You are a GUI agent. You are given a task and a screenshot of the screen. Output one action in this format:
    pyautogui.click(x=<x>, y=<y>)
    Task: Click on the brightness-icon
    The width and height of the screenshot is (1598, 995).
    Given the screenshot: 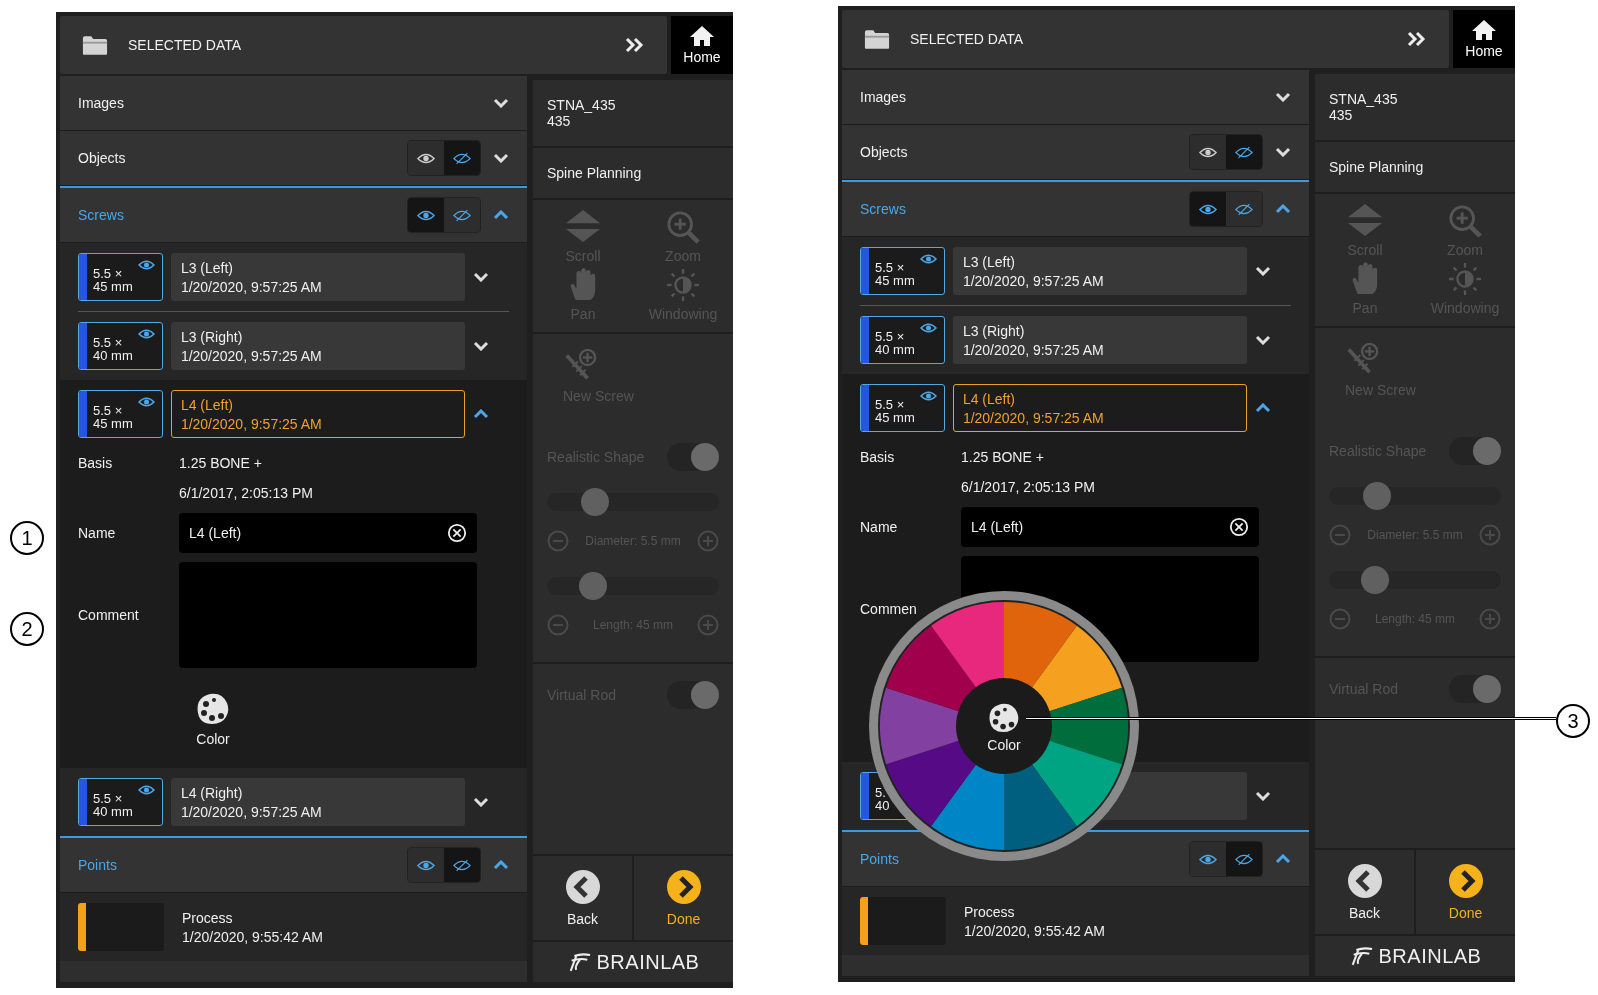 What is the action you would take?
    pyautogui.click(x=683, y=285)
    